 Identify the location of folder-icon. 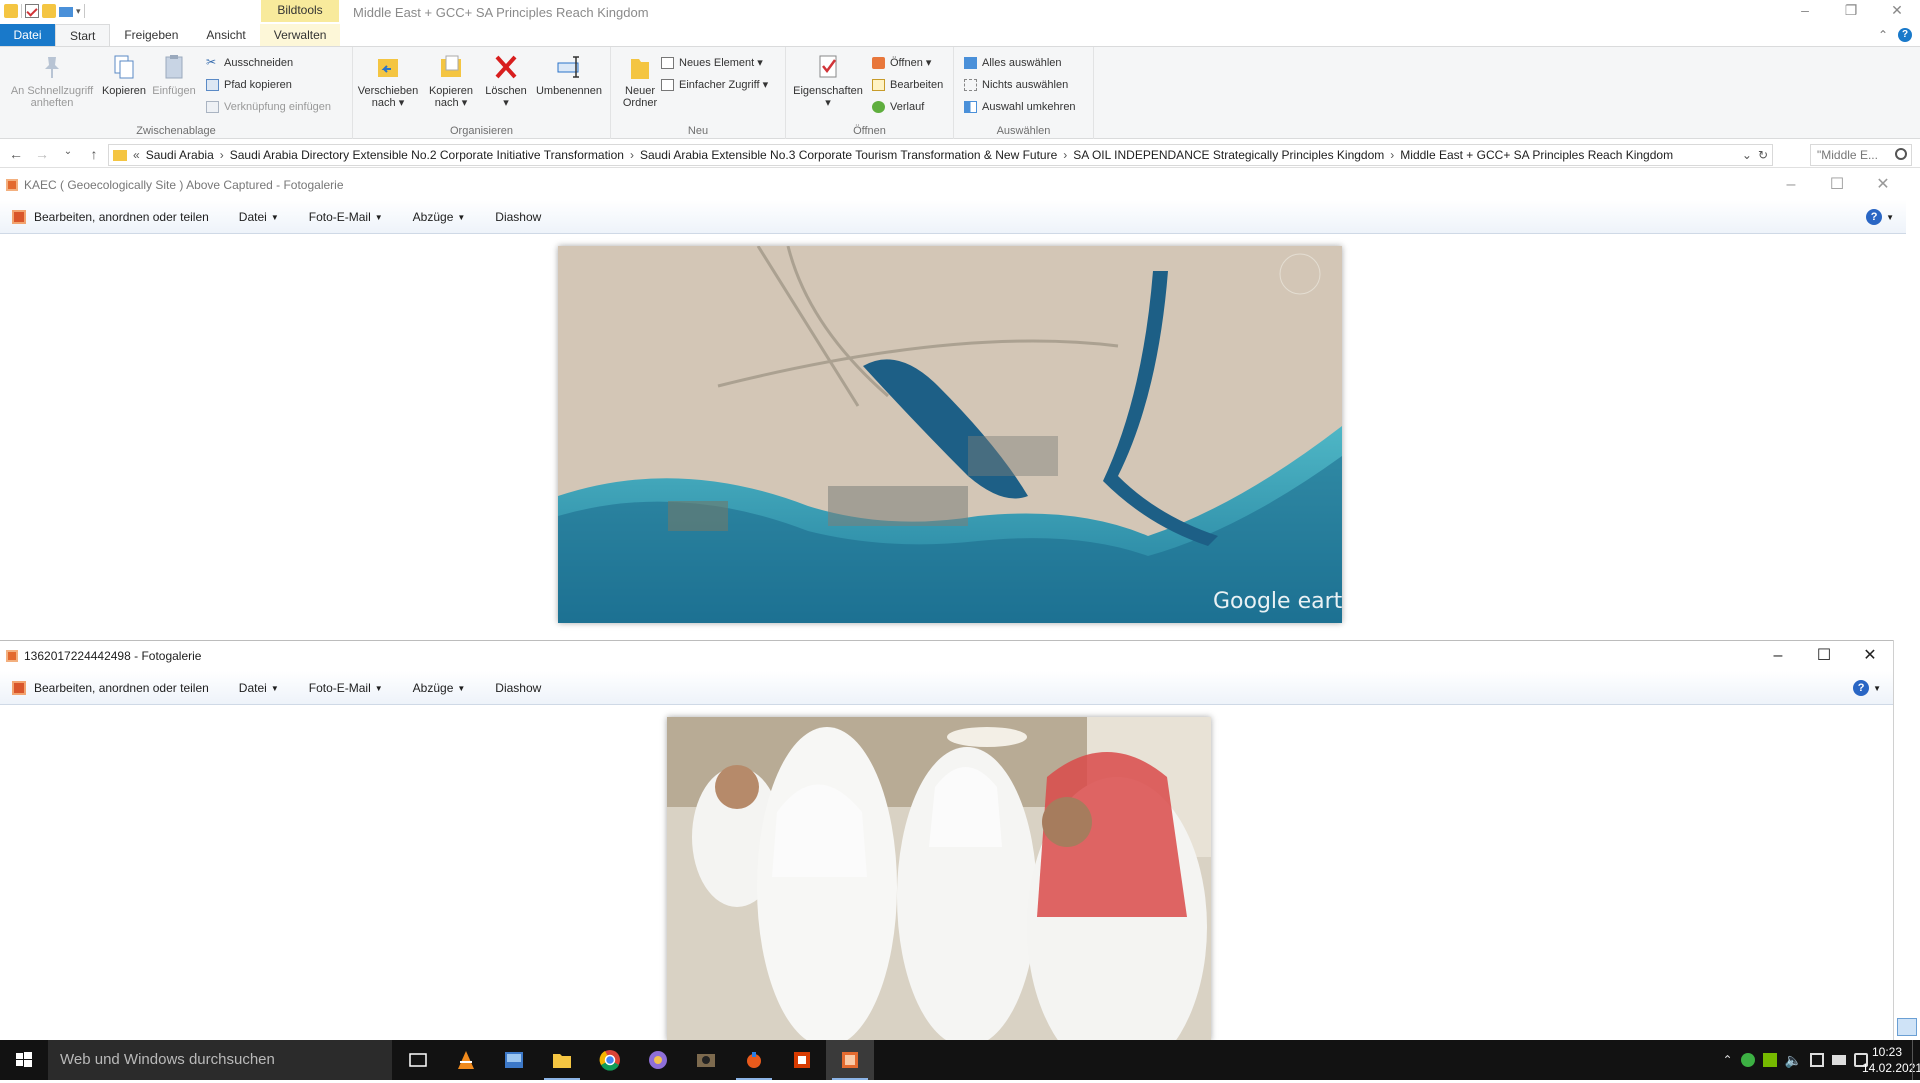
(11, 11).